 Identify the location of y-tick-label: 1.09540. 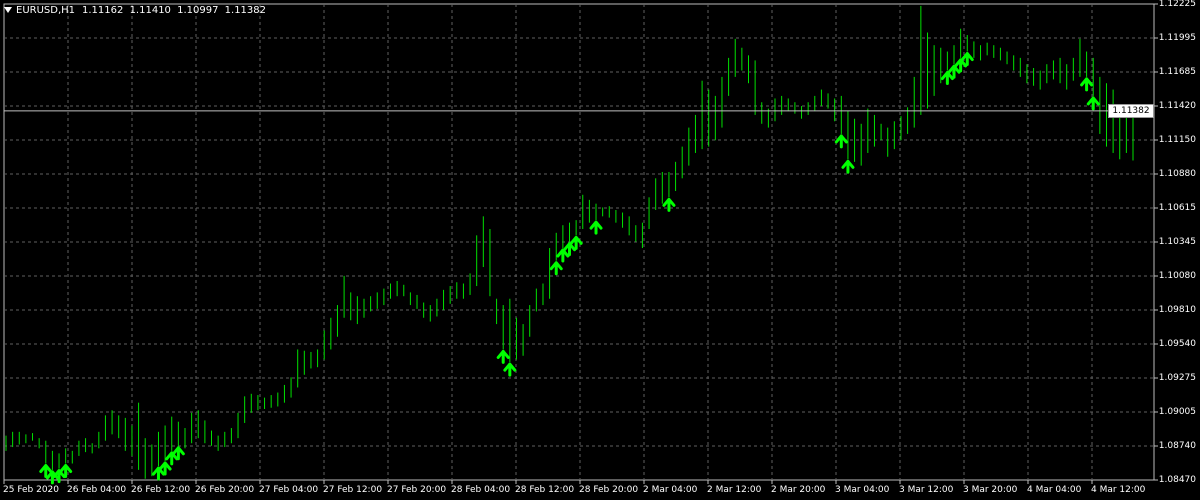
(1177, 344).